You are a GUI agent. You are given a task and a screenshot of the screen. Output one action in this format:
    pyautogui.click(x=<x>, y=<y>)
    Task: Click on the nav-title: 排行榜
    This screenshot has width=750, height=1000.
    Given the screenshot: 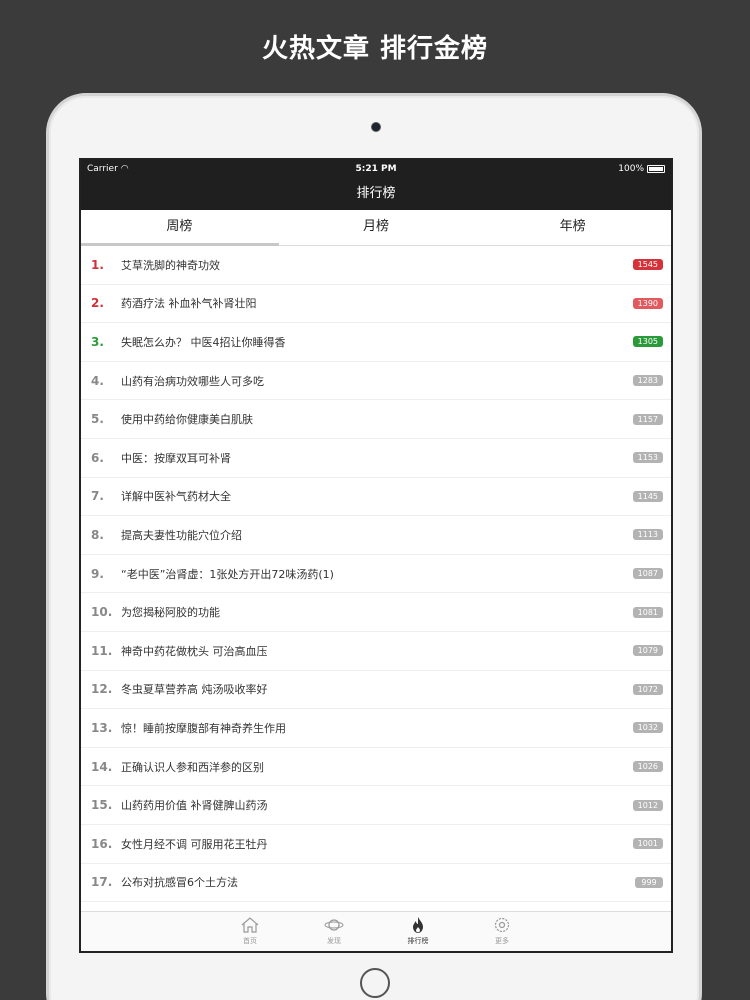 What is the action you would take?
    pyautogui.click(x=376, y=194)
    